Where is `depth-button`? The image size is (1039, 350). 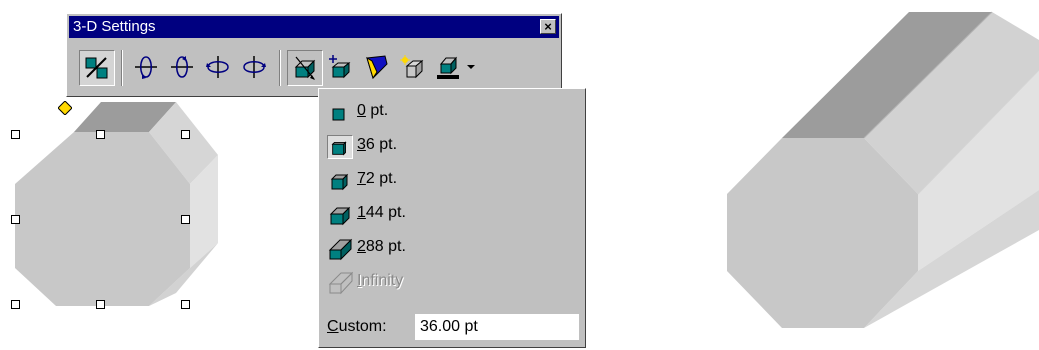
depth-button is located at coordinates (305, 68).